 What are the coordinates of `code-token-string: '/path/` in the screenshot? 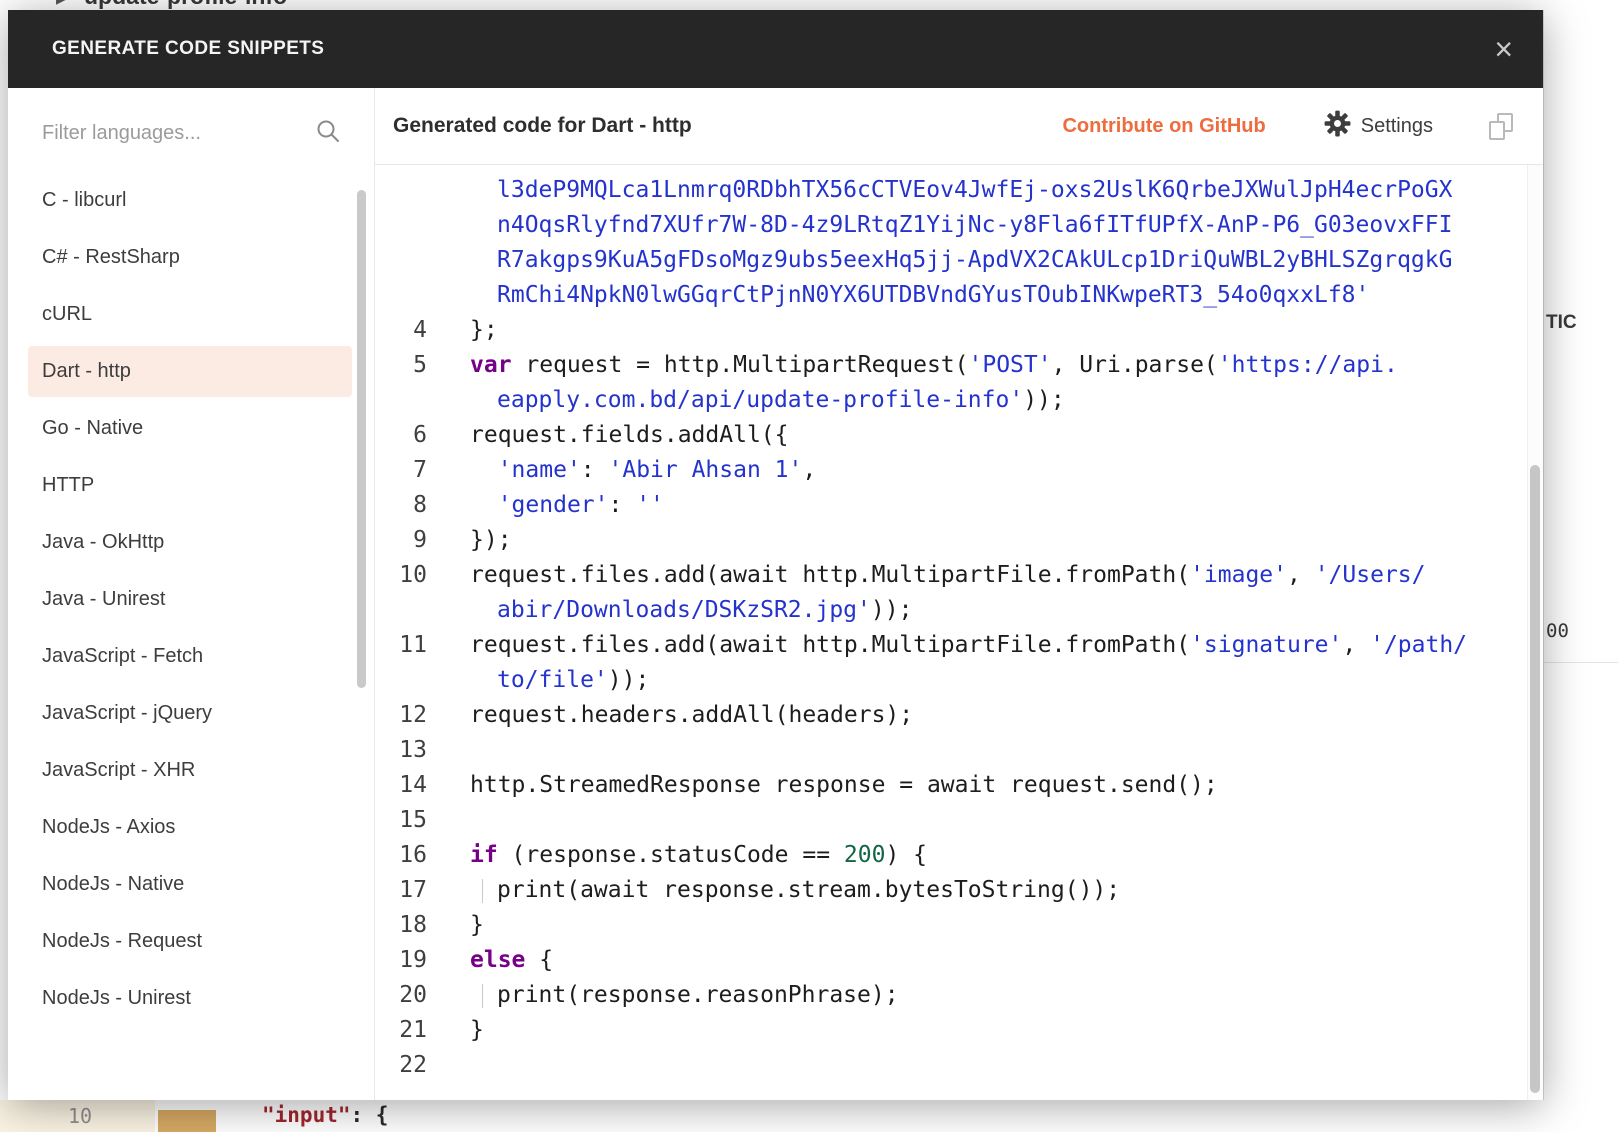 It's located at (1419, 645).